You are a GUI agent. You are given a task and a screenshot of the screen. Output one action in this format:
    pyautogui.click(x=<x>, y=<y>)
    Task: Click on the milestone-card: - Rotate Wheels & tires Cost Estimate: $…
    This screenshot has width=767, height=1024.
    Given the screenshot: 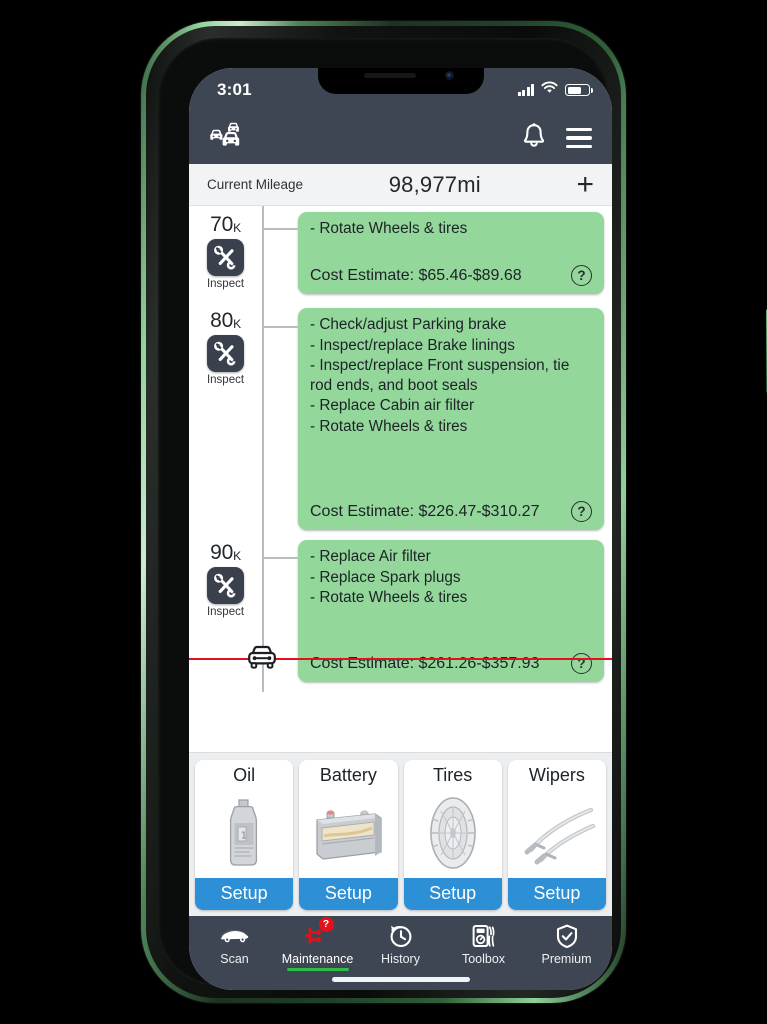 What is the action you would take?
    pyautogui.click(x=451, y=253)
    